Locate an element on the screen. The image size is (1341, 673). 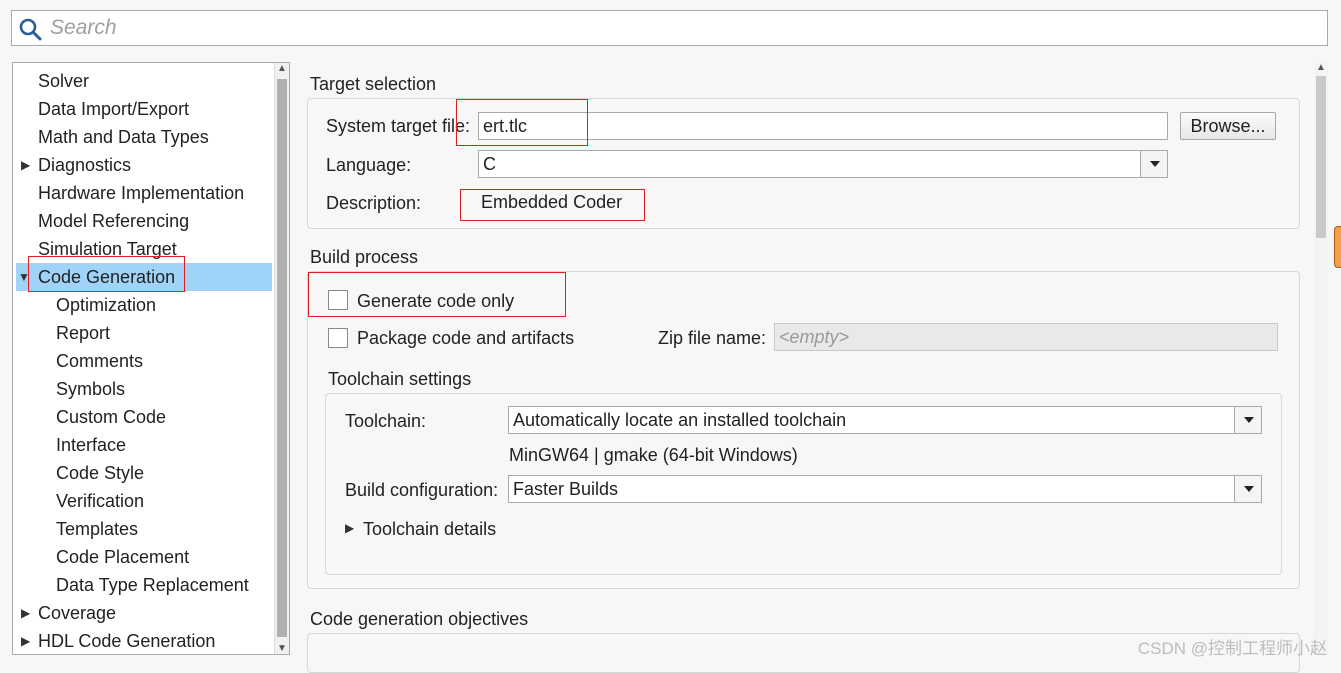
search-bar: Search is located at coordinates (669, 28).